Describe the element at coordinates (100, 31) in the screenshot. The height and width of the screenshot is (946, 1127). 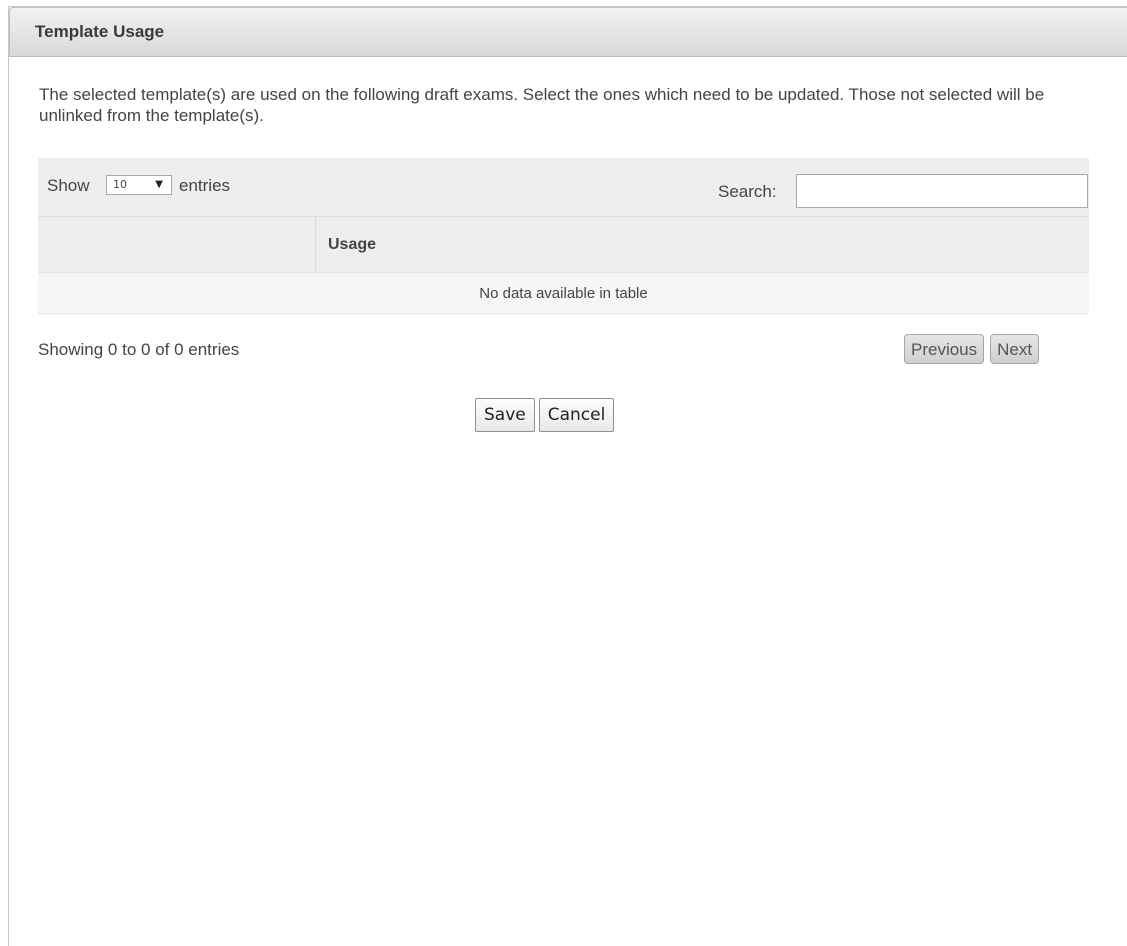
I see `dialog-title: Template Usage` at that location.